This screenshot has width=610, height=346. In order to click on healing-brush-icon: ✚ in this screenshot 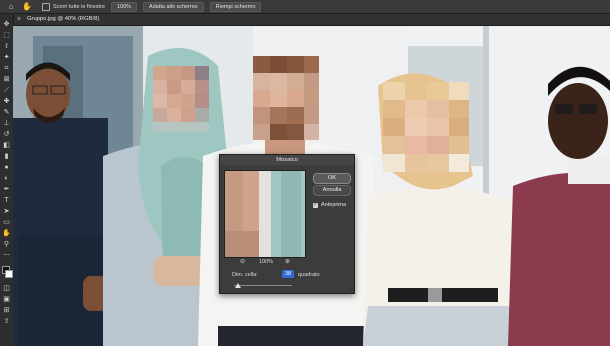, I will do `click(6, 101)`.